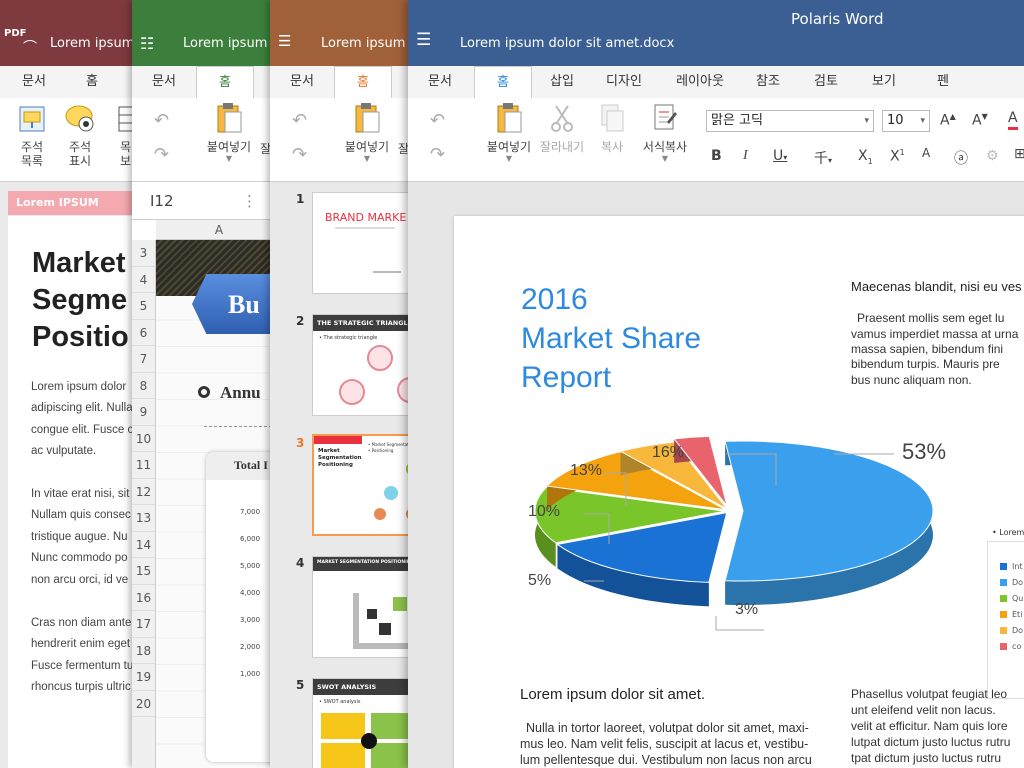 The width and height of the screenshot is (1024, 768). I want to click on row-header: 7, so click(143, 359).